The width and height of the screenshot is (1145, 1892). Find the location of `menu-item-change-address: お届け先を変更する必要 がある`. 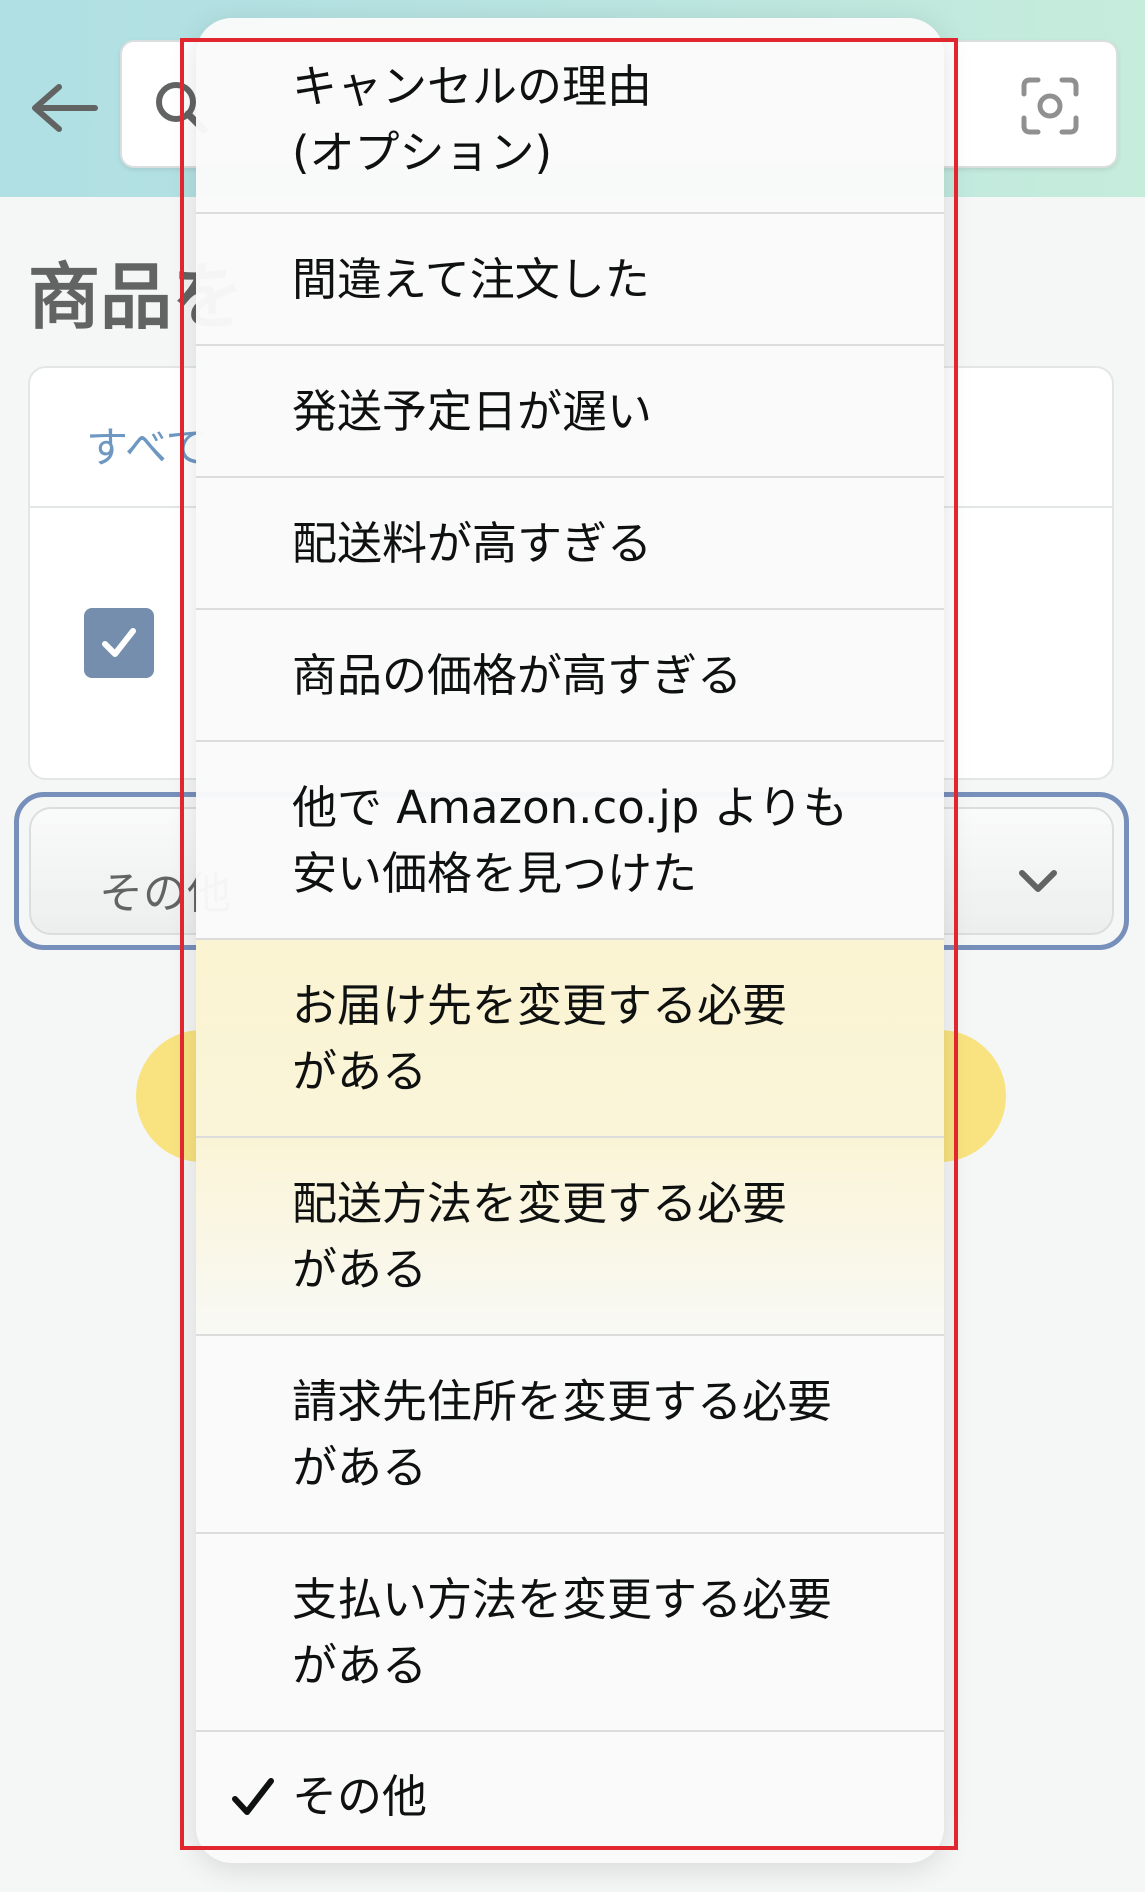

menu-item-change-address: お届け先を変更する必要 がある is located at coordinates (570, 1039).